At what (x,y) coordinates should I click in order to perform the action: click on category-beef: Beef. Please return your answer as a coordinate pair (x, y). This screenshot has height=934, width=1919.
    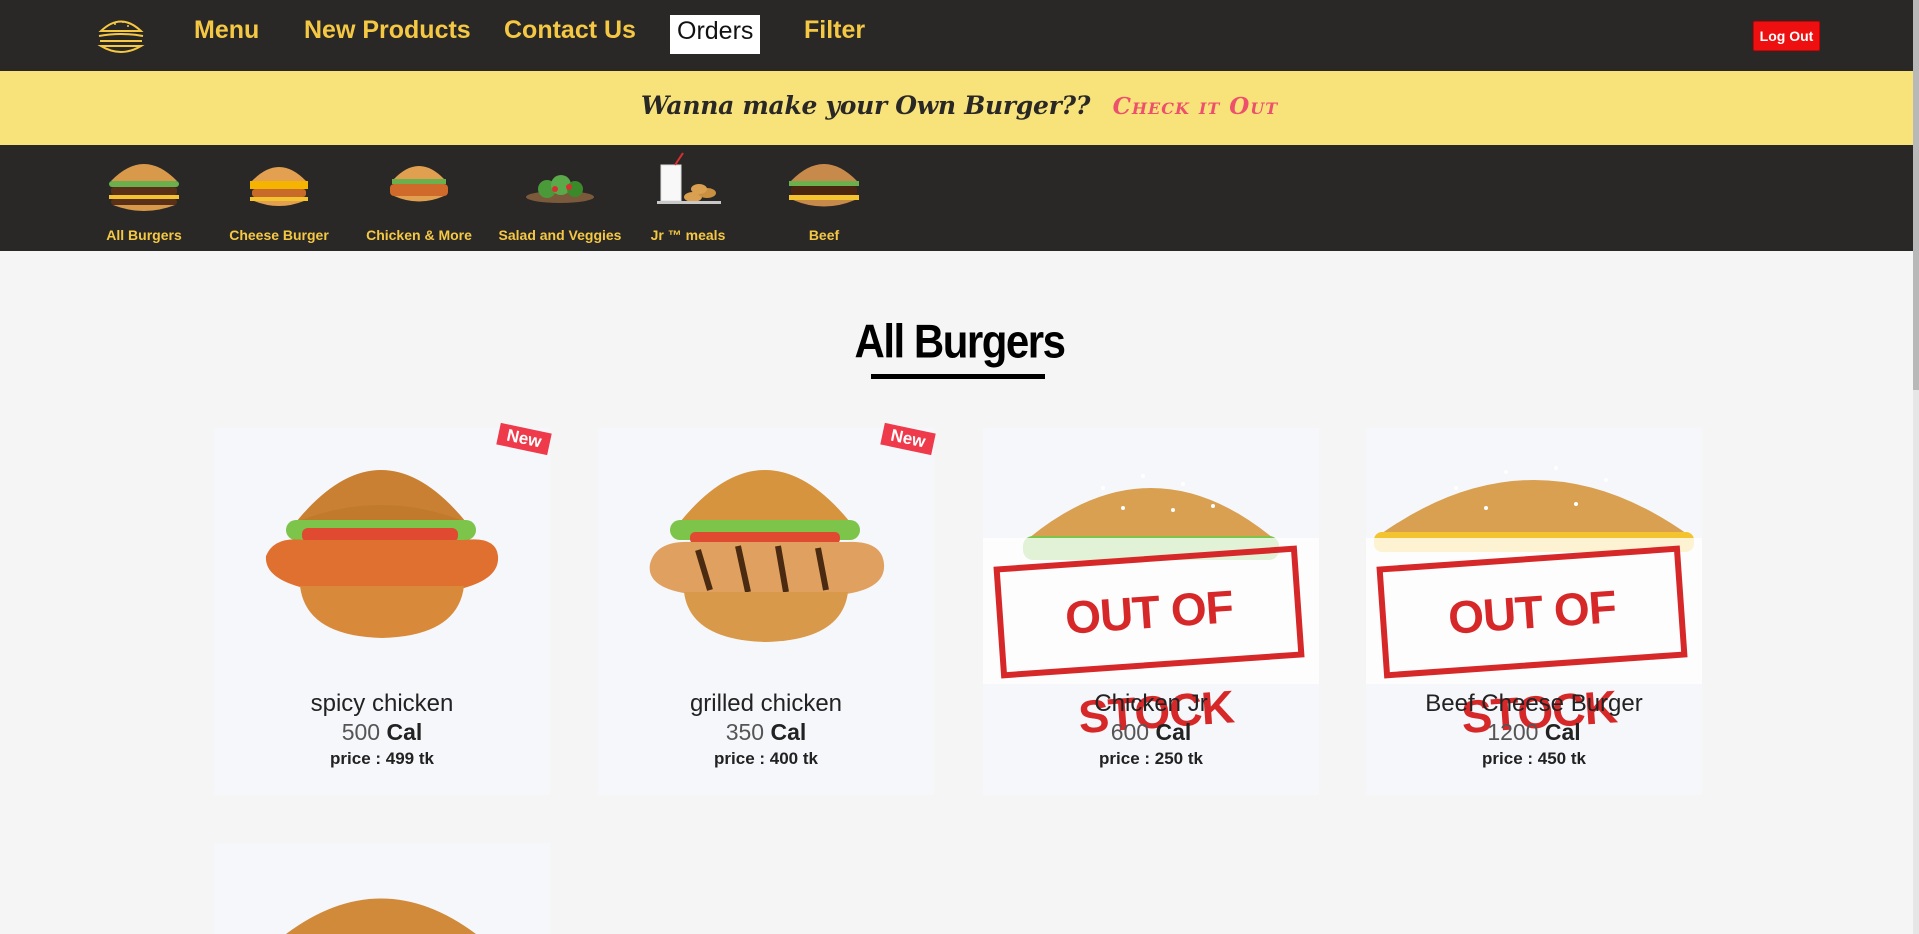
    Looking at the image, I should click on (824, 199).